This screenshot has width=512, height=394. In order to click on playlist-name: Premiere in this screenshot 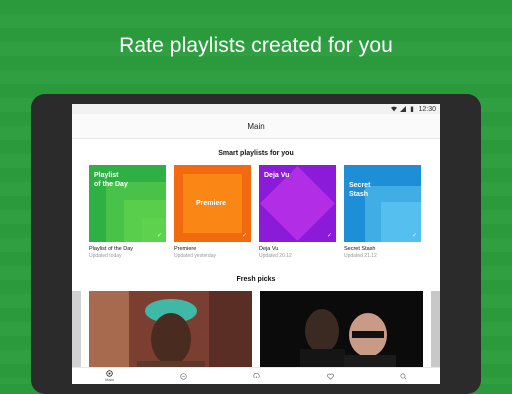, I will do `click(212, 249)`.